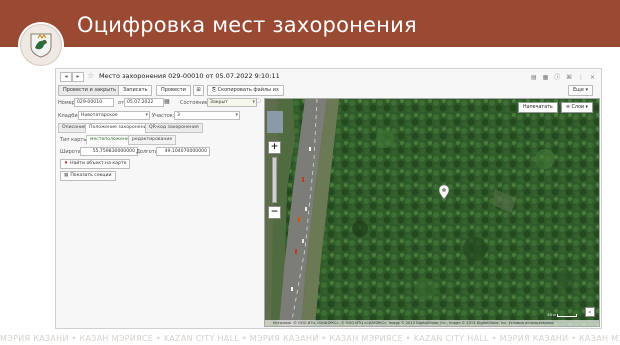  What do you see at coordinates (94, 102) in the screenshot?
I see `number-field: 029-00010` at bounding box center [94, 102].